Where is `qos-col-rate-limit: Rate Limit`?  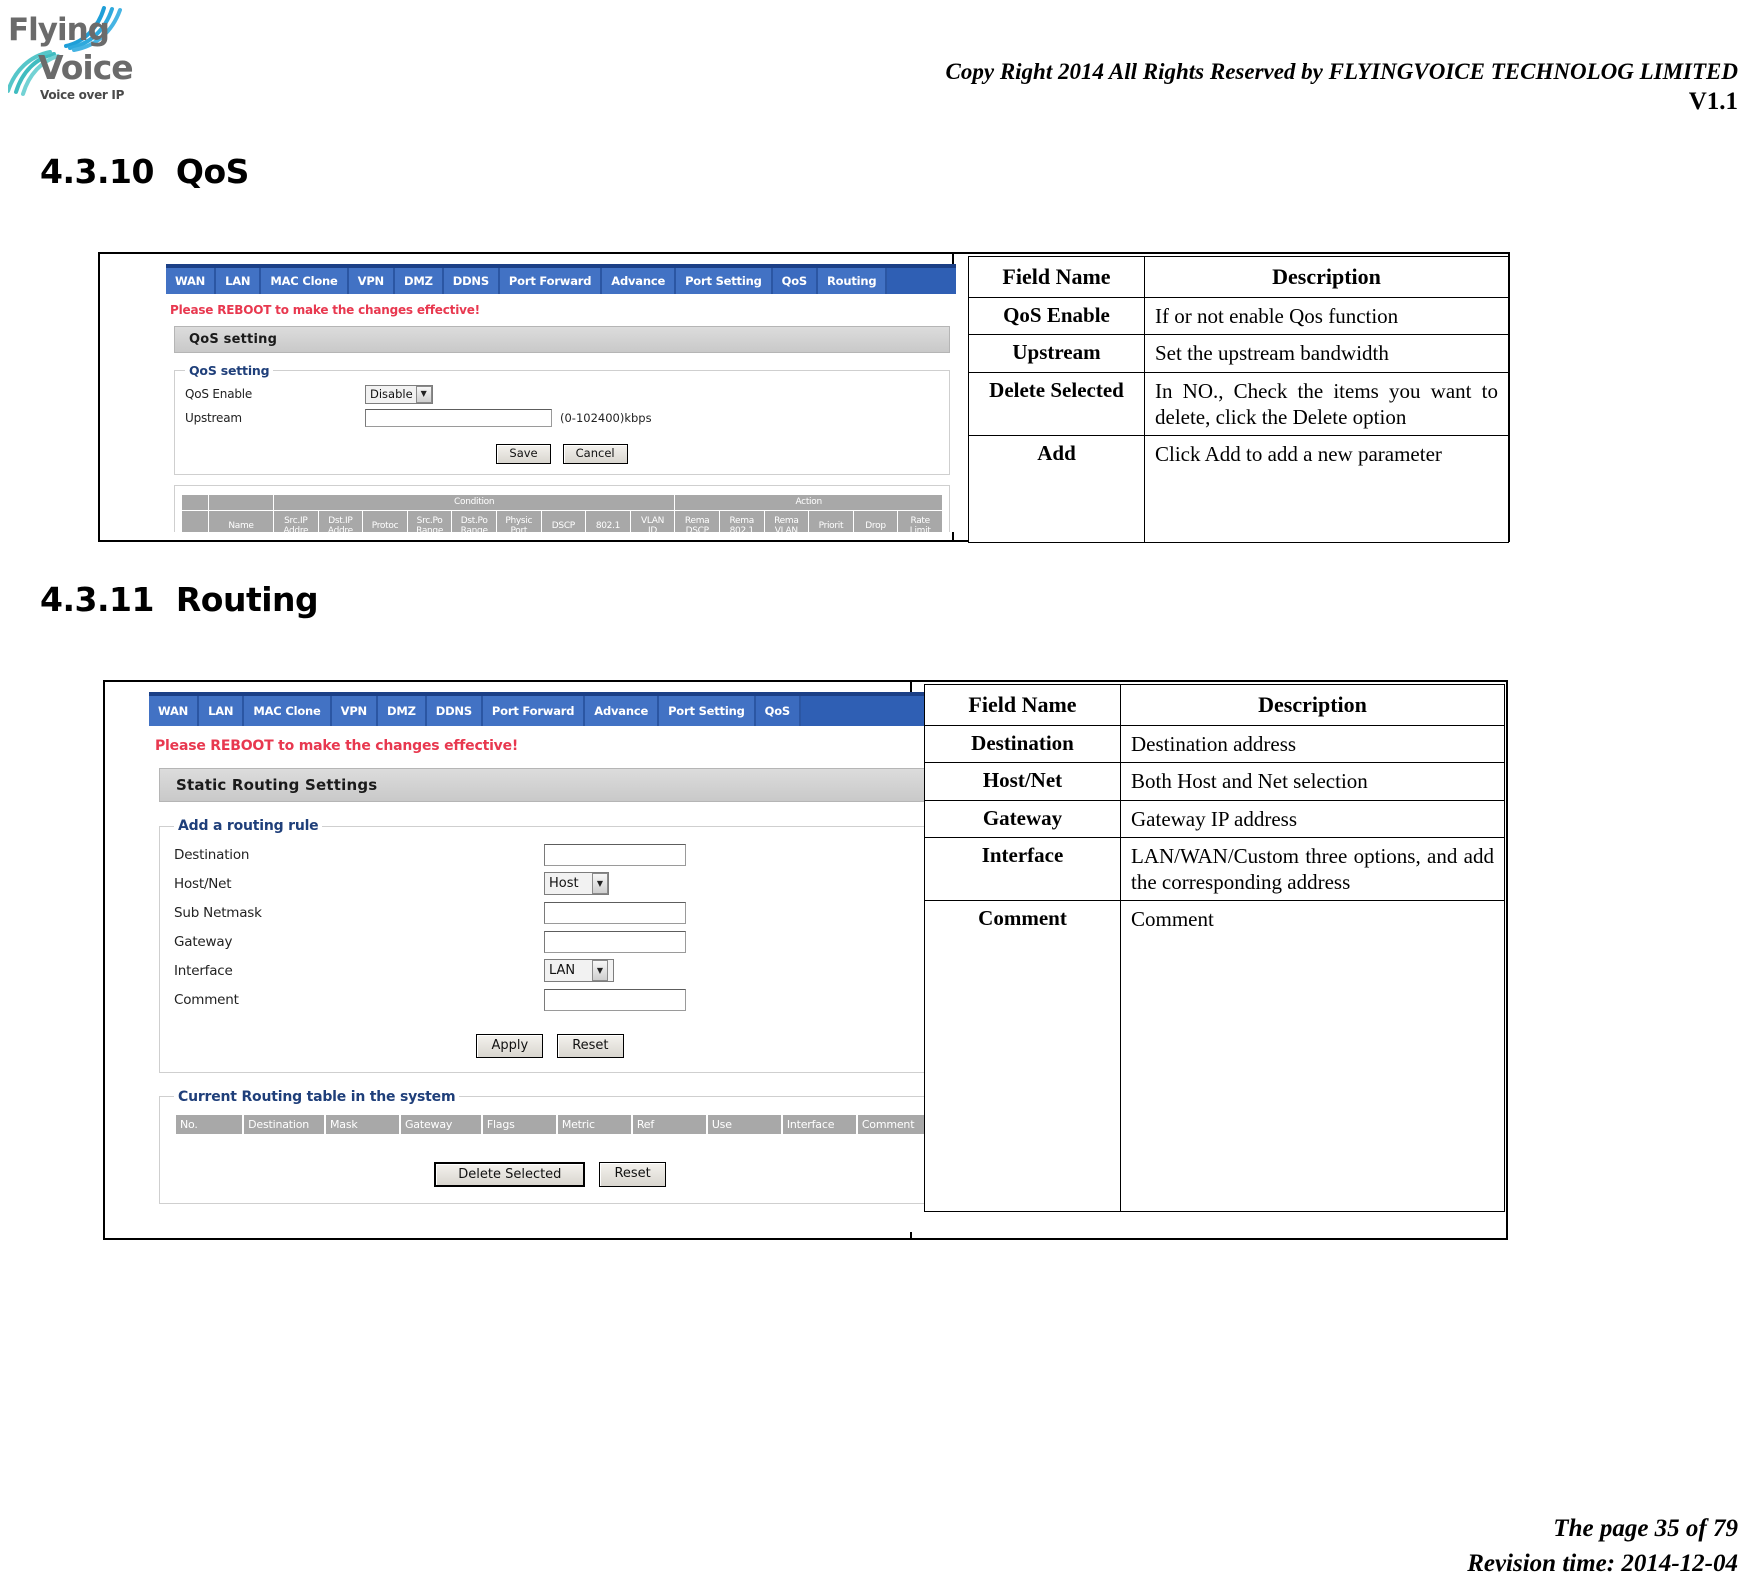 qos-col-rate-limit: Rate Limit is located at coordinates (920, 521).